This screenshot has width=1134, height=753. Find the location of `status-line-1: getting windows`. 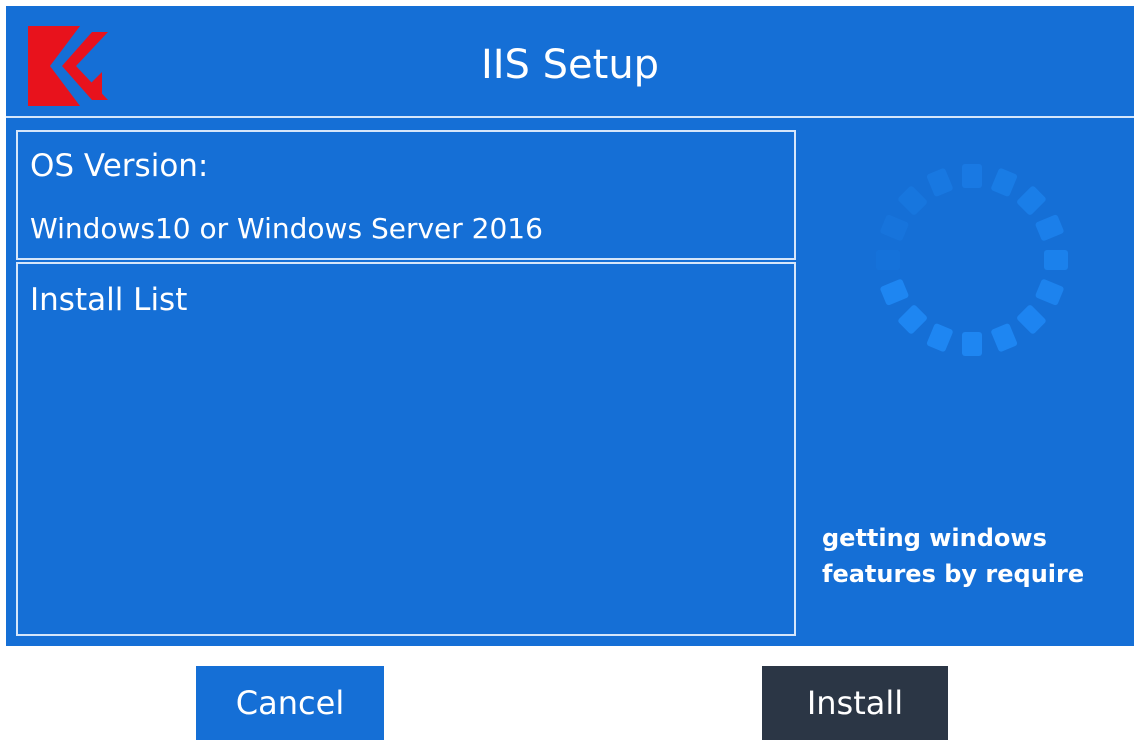

status-line-1: getting windows is located at coordinates (934, 538).